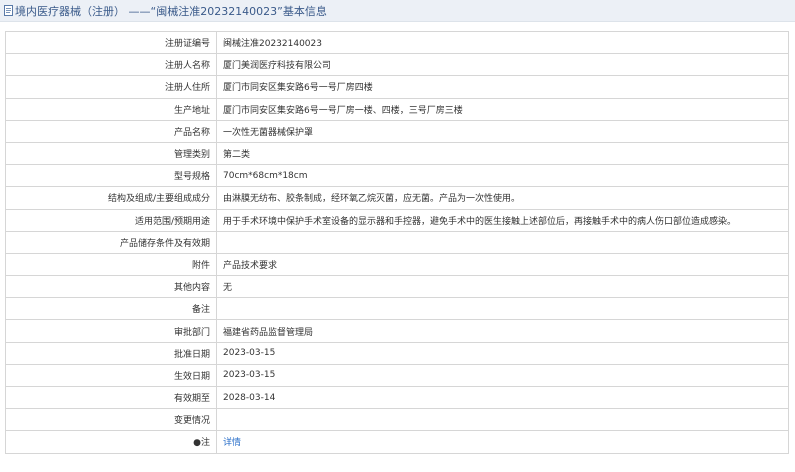 The image size is (795, 472). Describe the element at coordinates (502, 109) in the screenshot. I see `field-value: 厦门市同安区集安路6号一号厂房一楼、四楼，三号厂房三楼` at that location.